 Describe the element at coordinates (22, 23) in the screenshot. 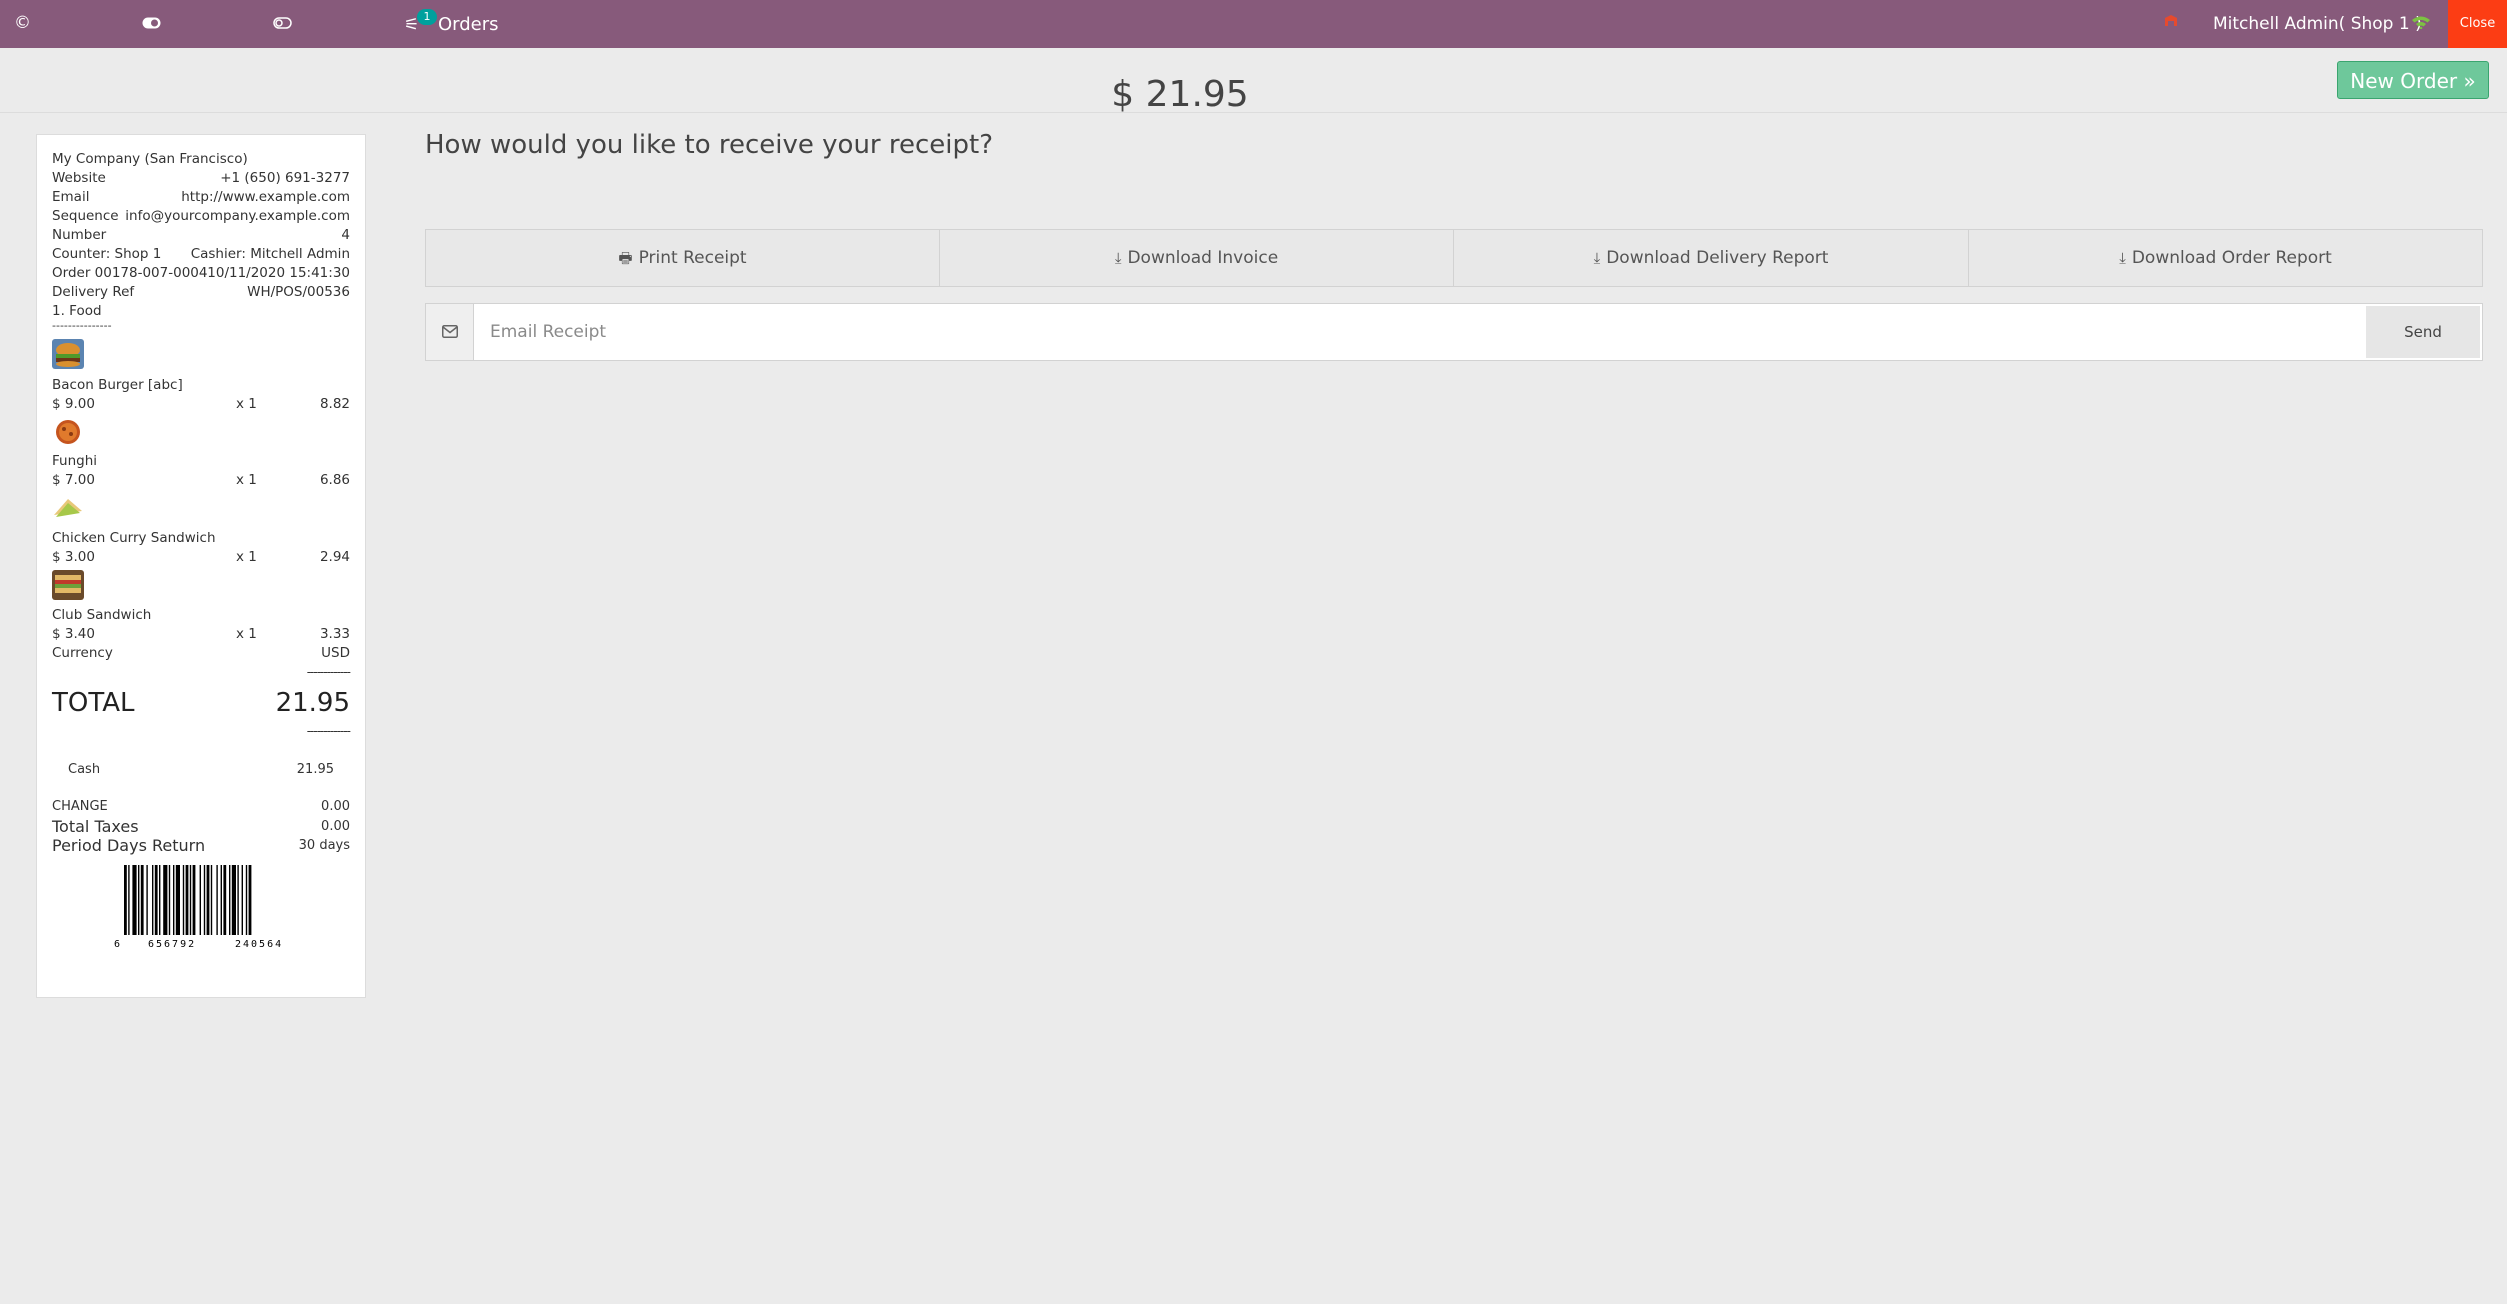

I see `circle-info-icon: ©` at that location.